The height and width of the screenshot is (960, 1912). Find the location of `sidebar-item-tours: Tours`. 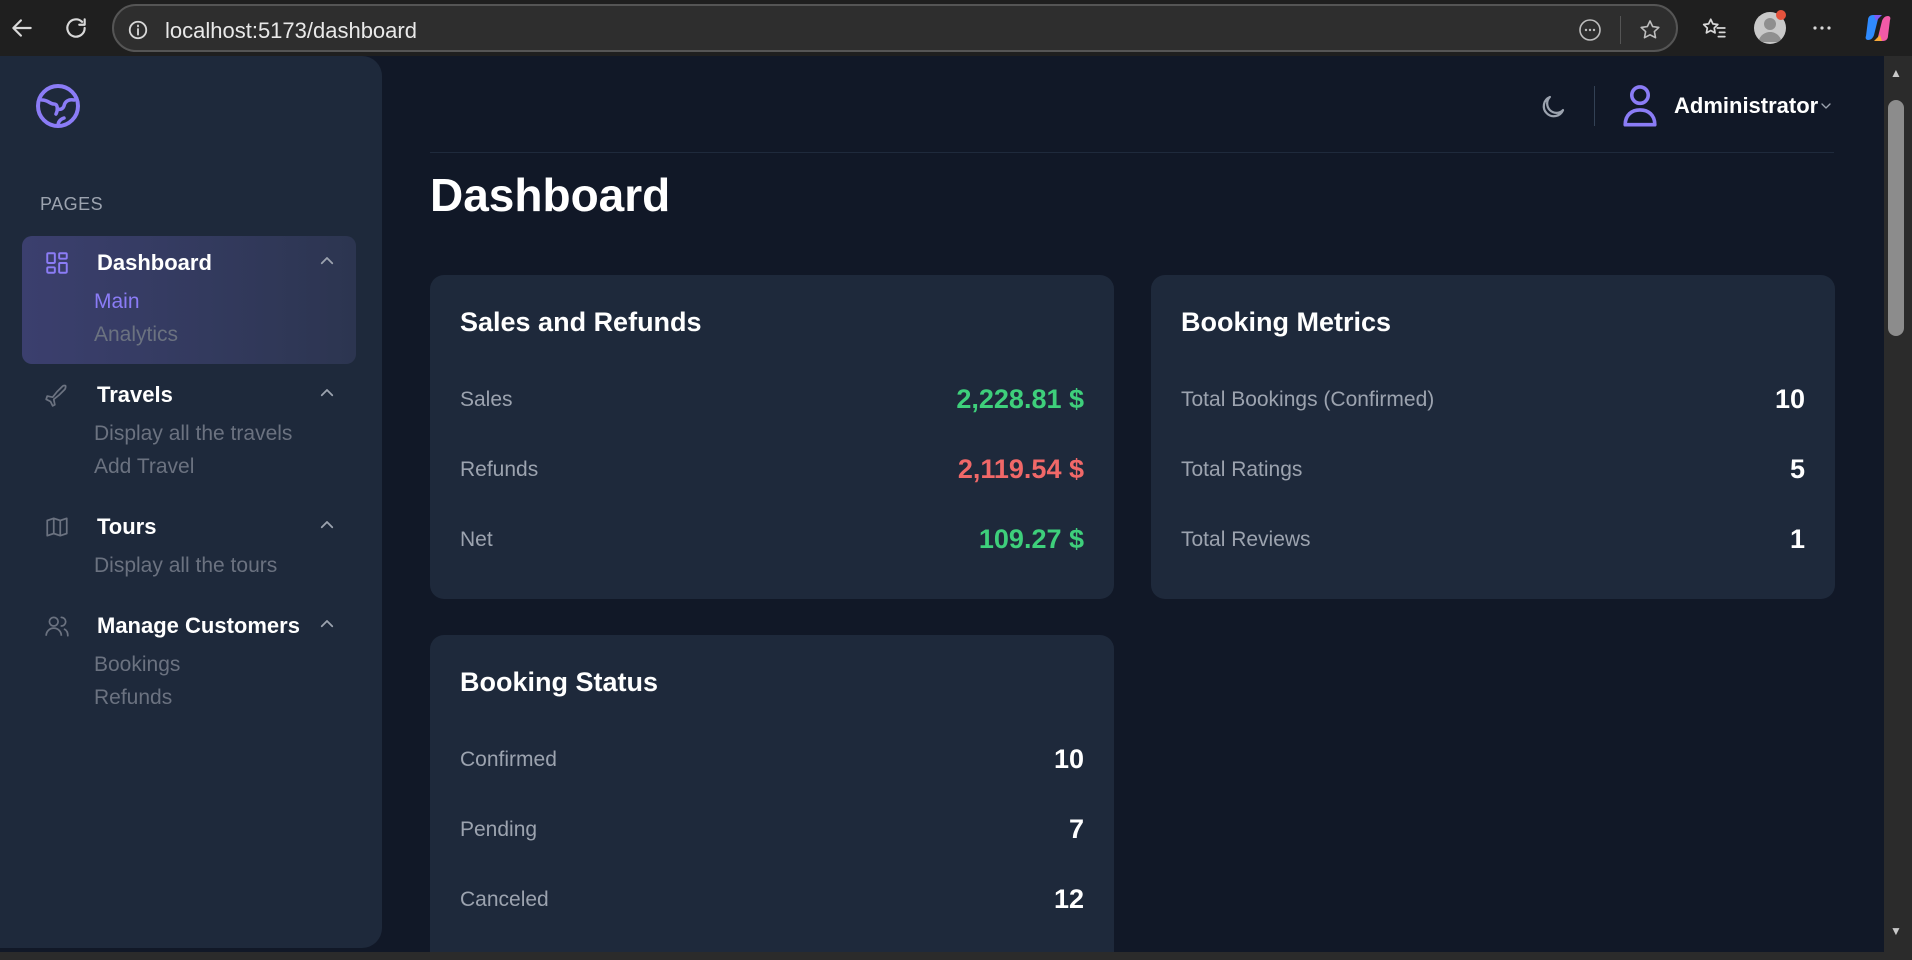

sidebar-item-tours: Tours is located at coordinates (189, 527).